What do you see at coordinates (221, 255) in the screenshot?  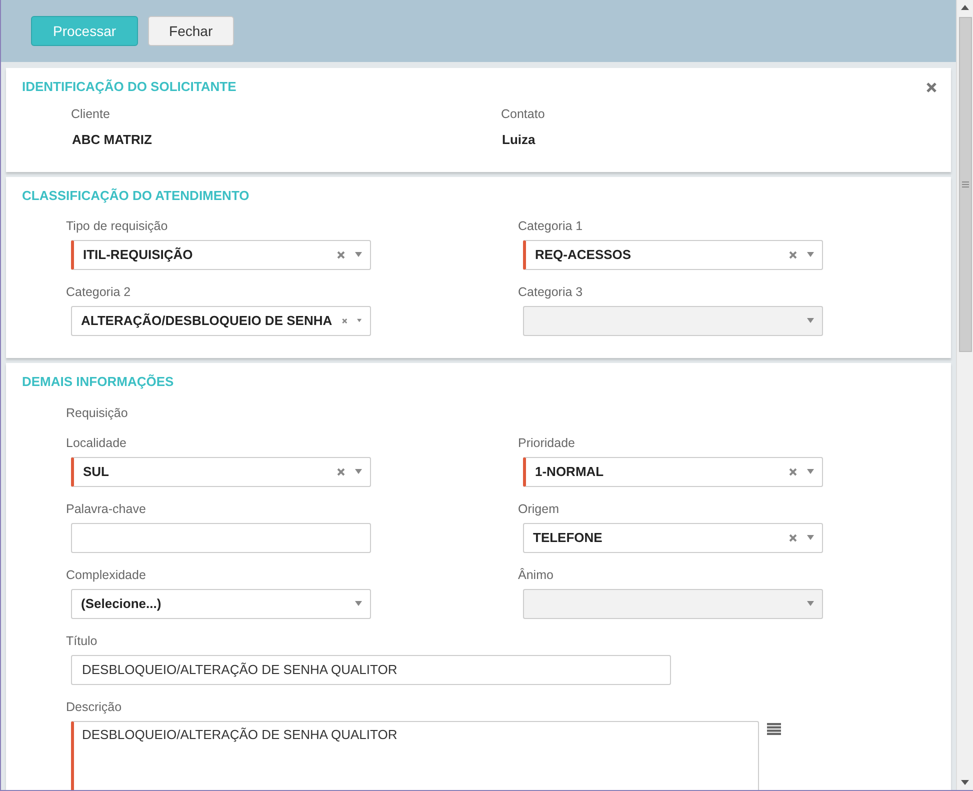 I see `select-field: ITIL-REQUISIÇÃO` at bounding box center [221, 255].